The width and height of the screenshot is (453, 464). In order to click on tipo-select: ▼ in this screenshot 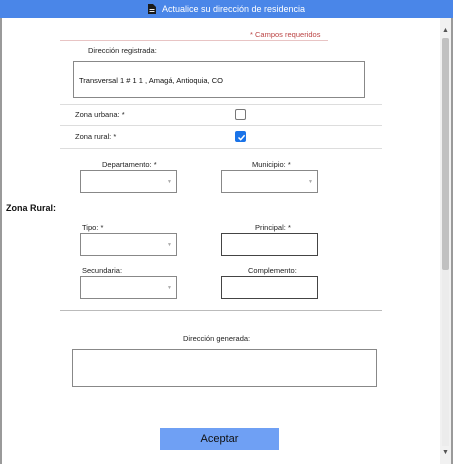, I will do `click(128, 244)`.